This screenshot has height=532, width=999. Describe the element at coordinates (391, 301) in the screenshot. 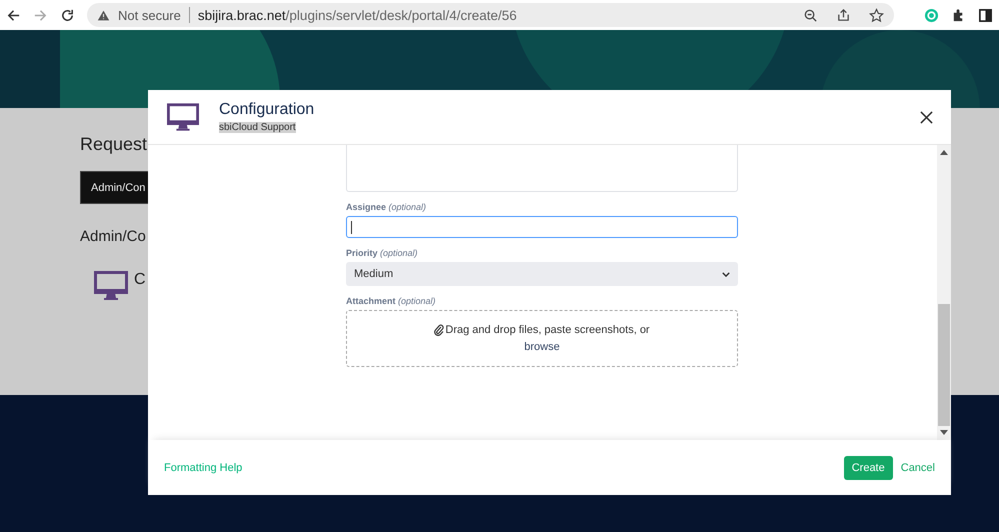

I see `field-label: Attachment (optional)` at that location.